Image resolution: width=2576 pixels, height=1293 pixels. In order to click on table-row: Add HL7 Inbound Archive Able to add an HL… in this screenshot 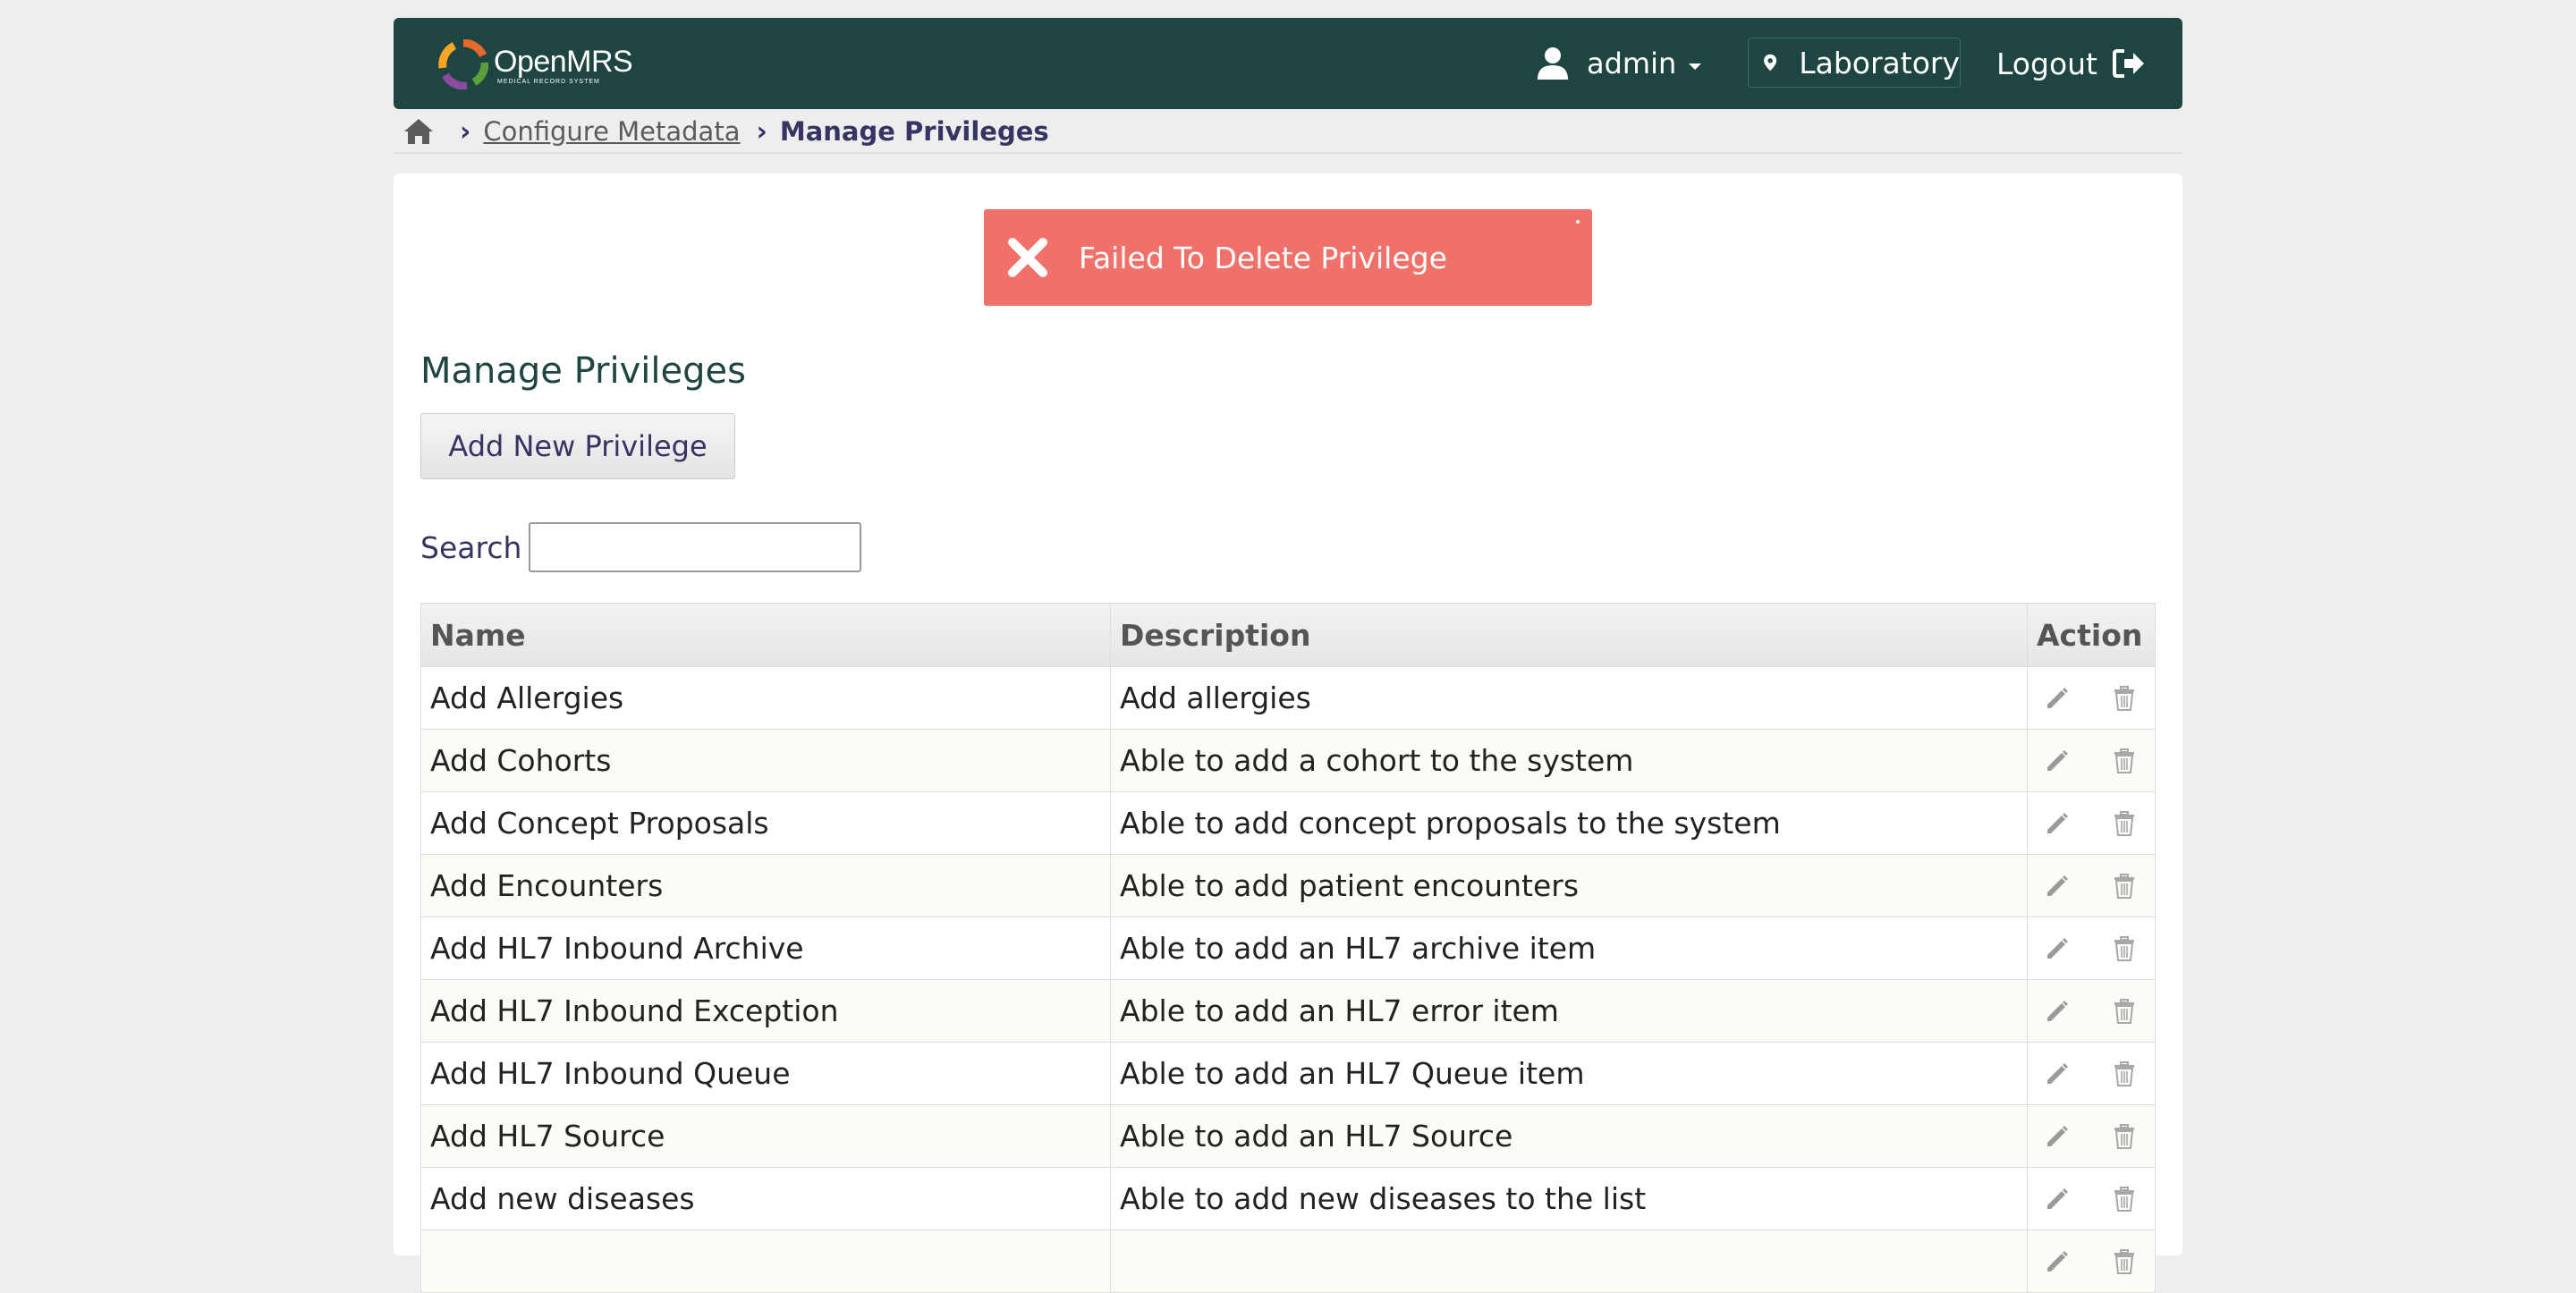, I will do `click(1288, 949)`.